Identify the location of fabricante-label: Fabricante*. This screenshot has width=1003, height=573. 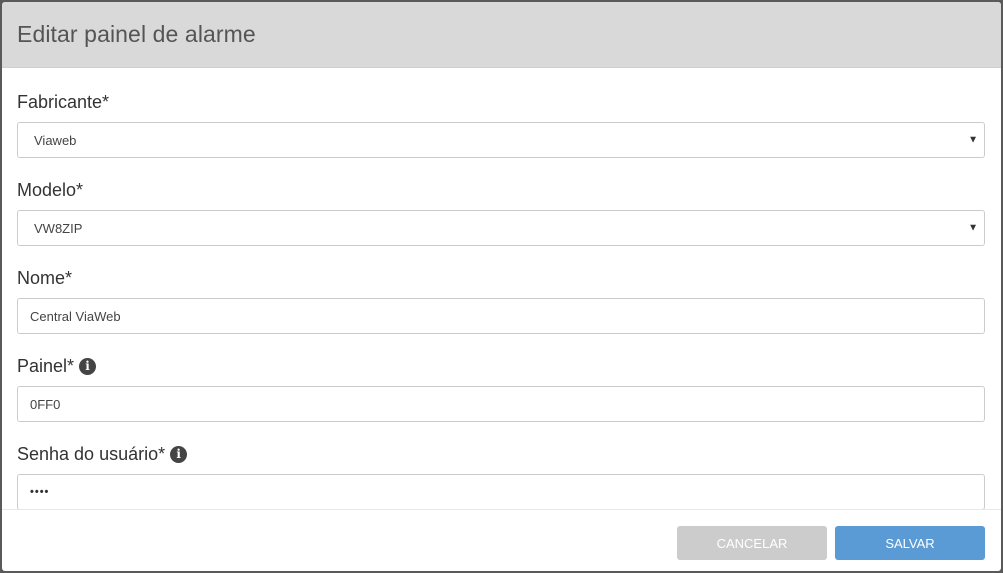
(63, 101).